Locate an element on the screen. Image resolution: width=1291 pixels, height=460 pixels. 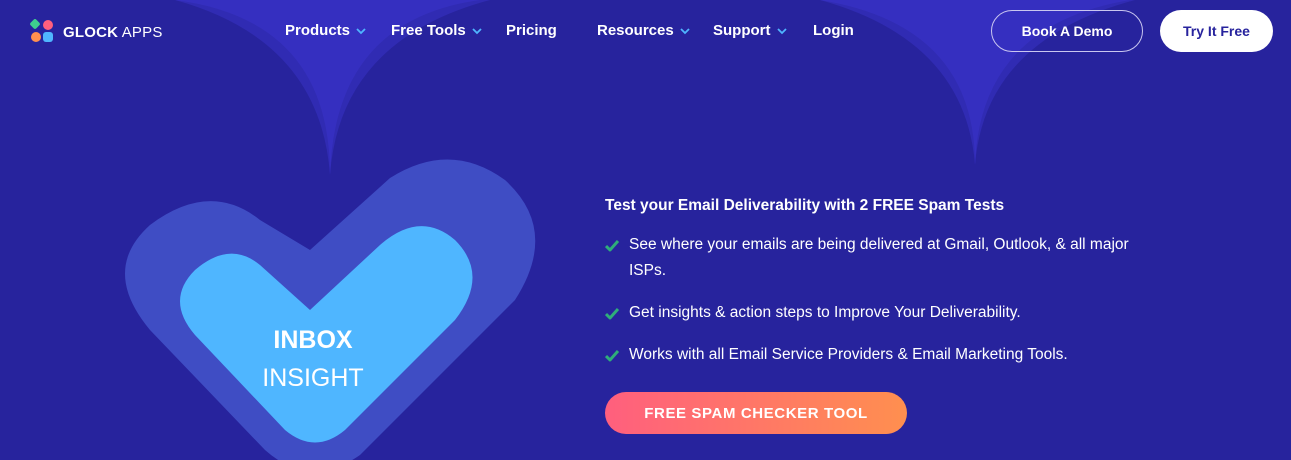
free-spam-checker-button: FREE SPAM CHECKER TOOL is located at coordinates (756, 413).